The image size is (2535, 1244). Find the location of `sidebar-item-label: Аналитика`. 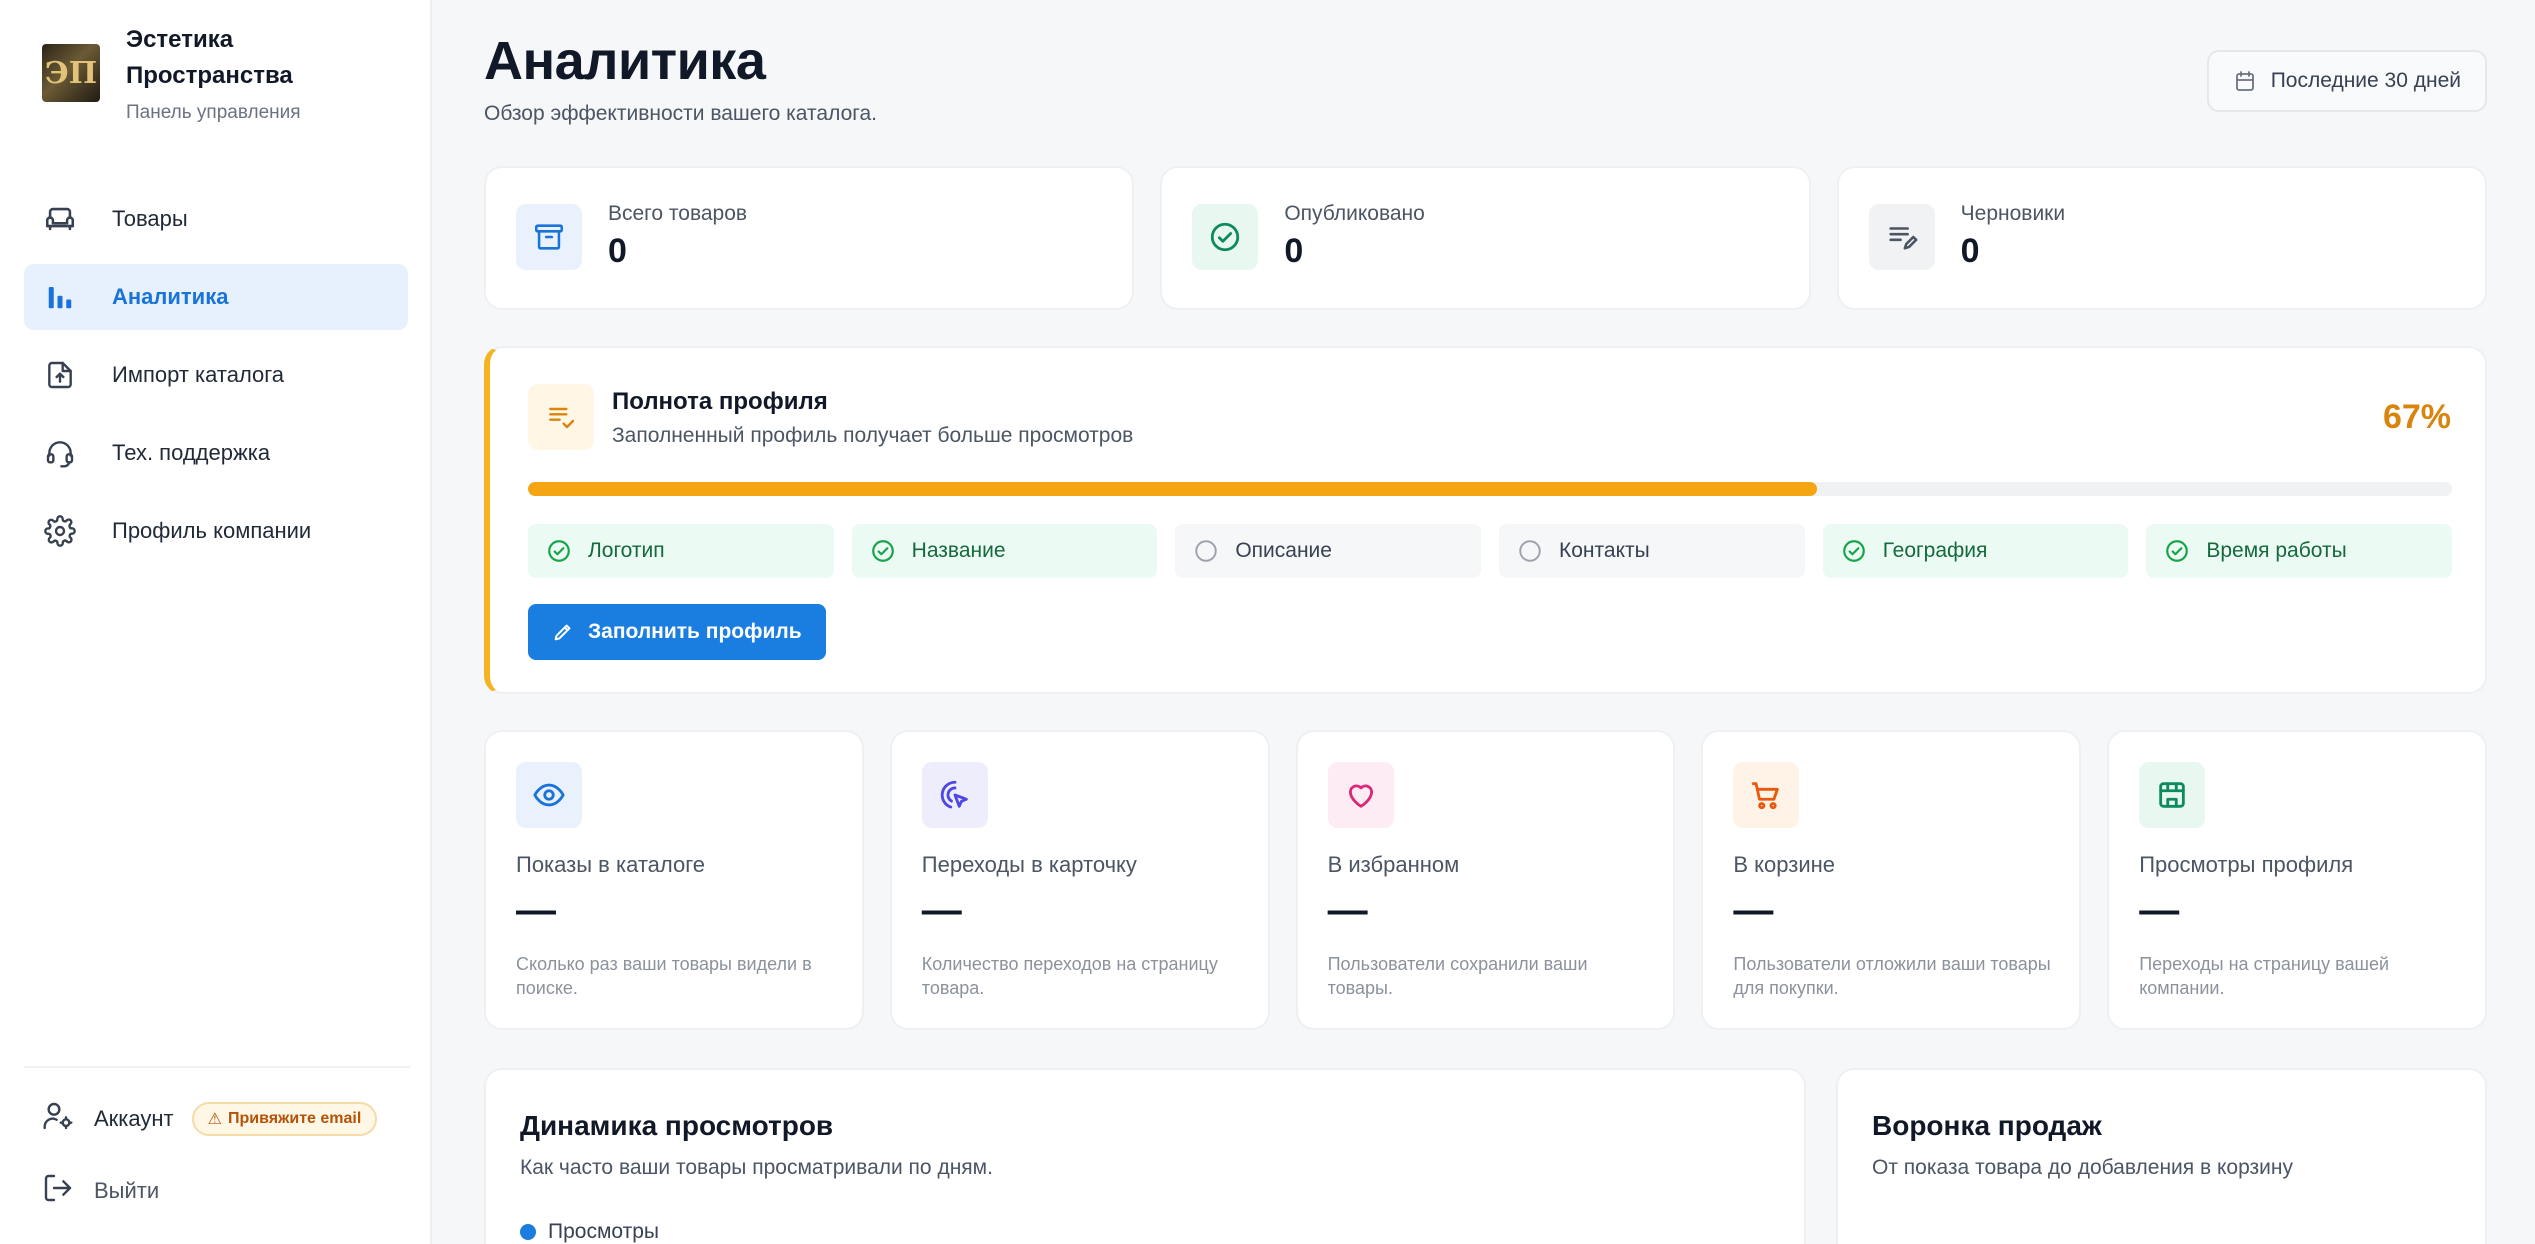

sidebar-item-label: Аналитика is located at coordinates (170, 296).